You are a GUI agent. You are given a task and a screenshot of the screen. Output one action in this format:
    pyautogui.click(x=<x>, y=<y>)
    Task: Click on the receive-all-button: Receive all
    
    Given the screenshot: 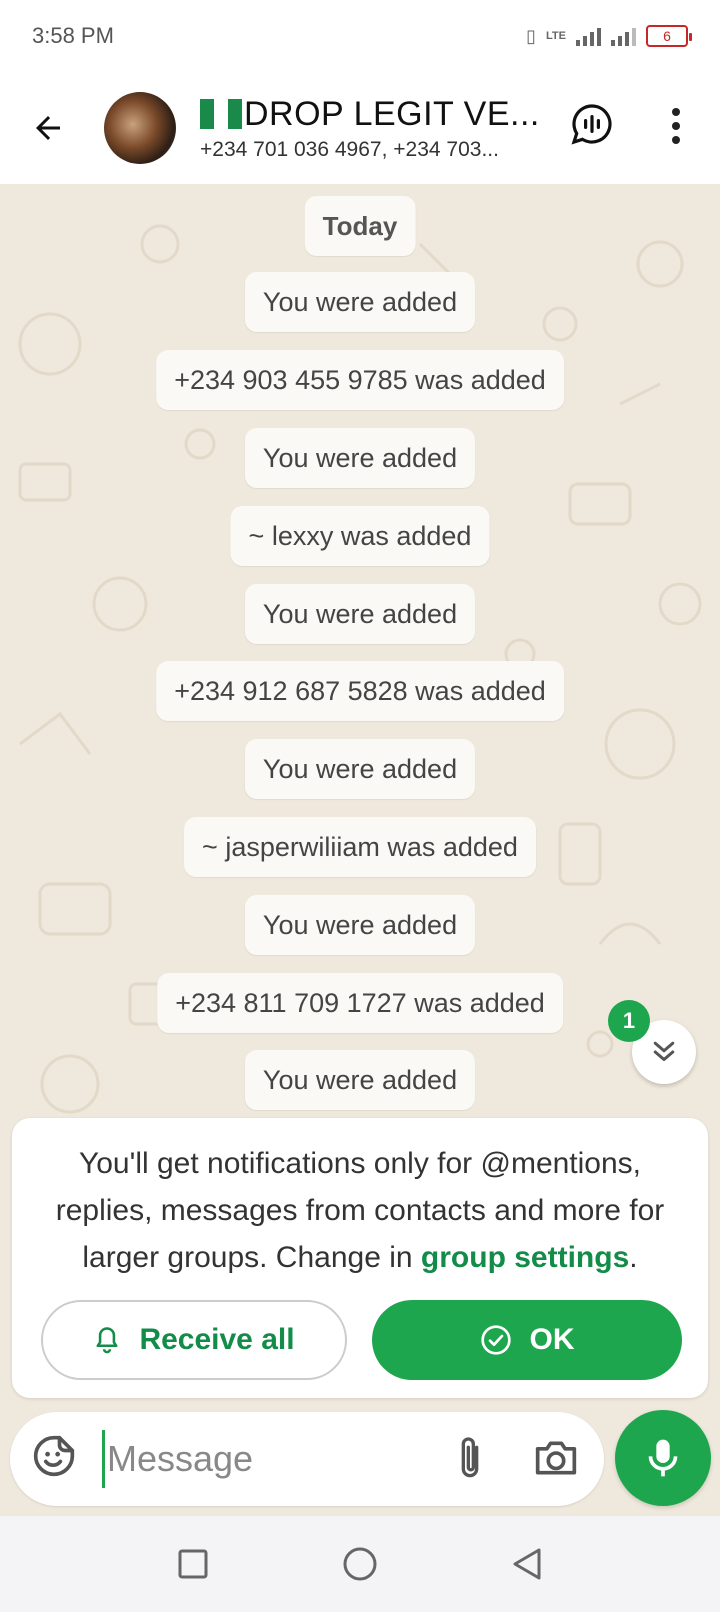 What is the action you would take?
    pyautogui.click(x=194, y=1340)
    